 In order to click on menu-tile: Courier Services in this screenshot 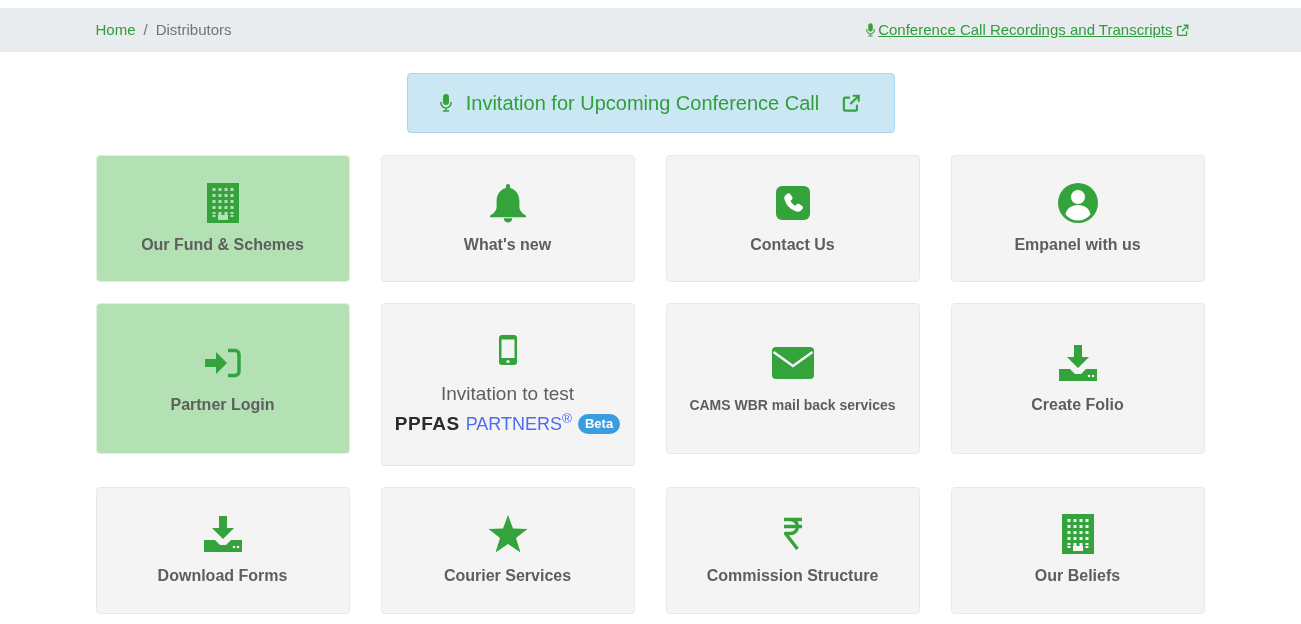, I will do `click(507, 550)`.